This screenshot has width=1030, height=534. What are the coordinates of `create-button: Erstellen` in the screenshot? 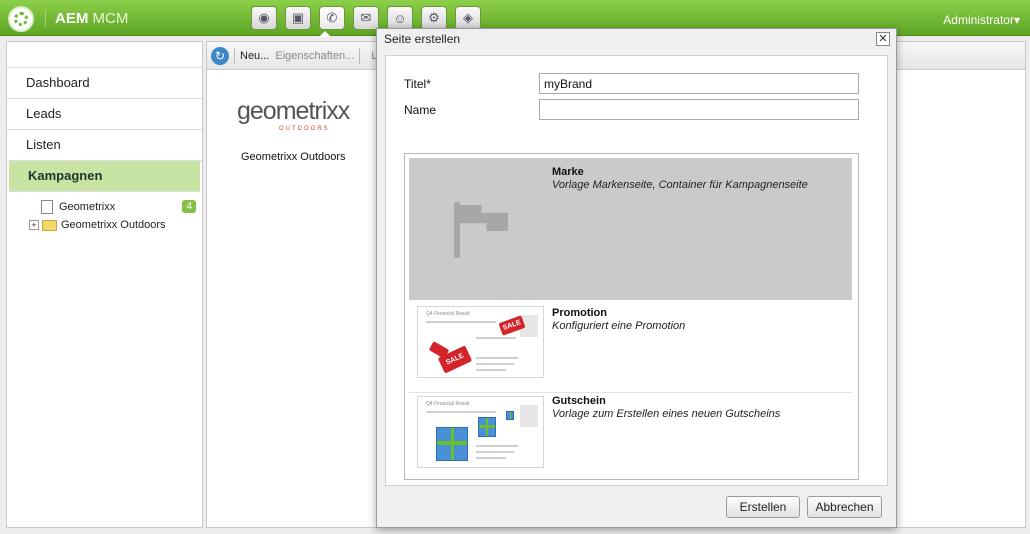 It's located at (763, 507).